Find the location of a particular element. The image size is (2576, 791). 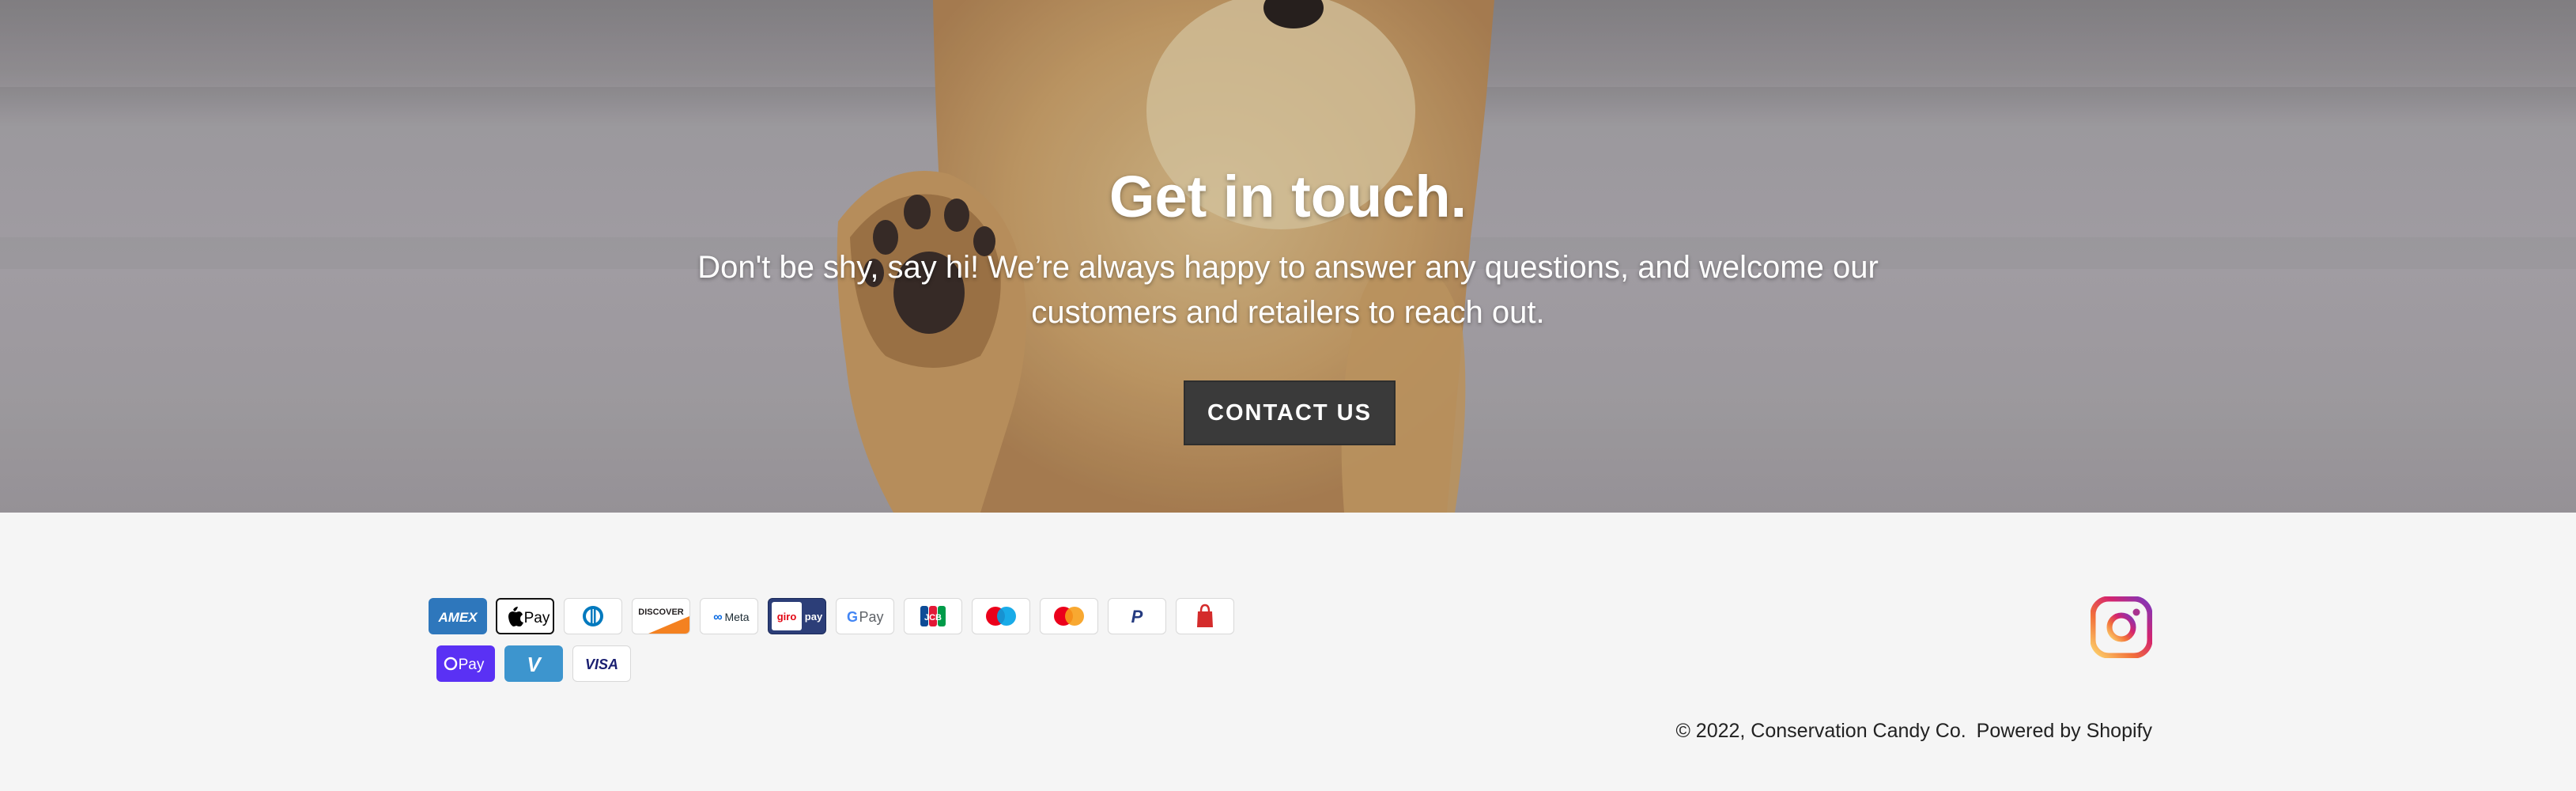

google-pay-icon: G Pay is located at coordinates (865, 616).